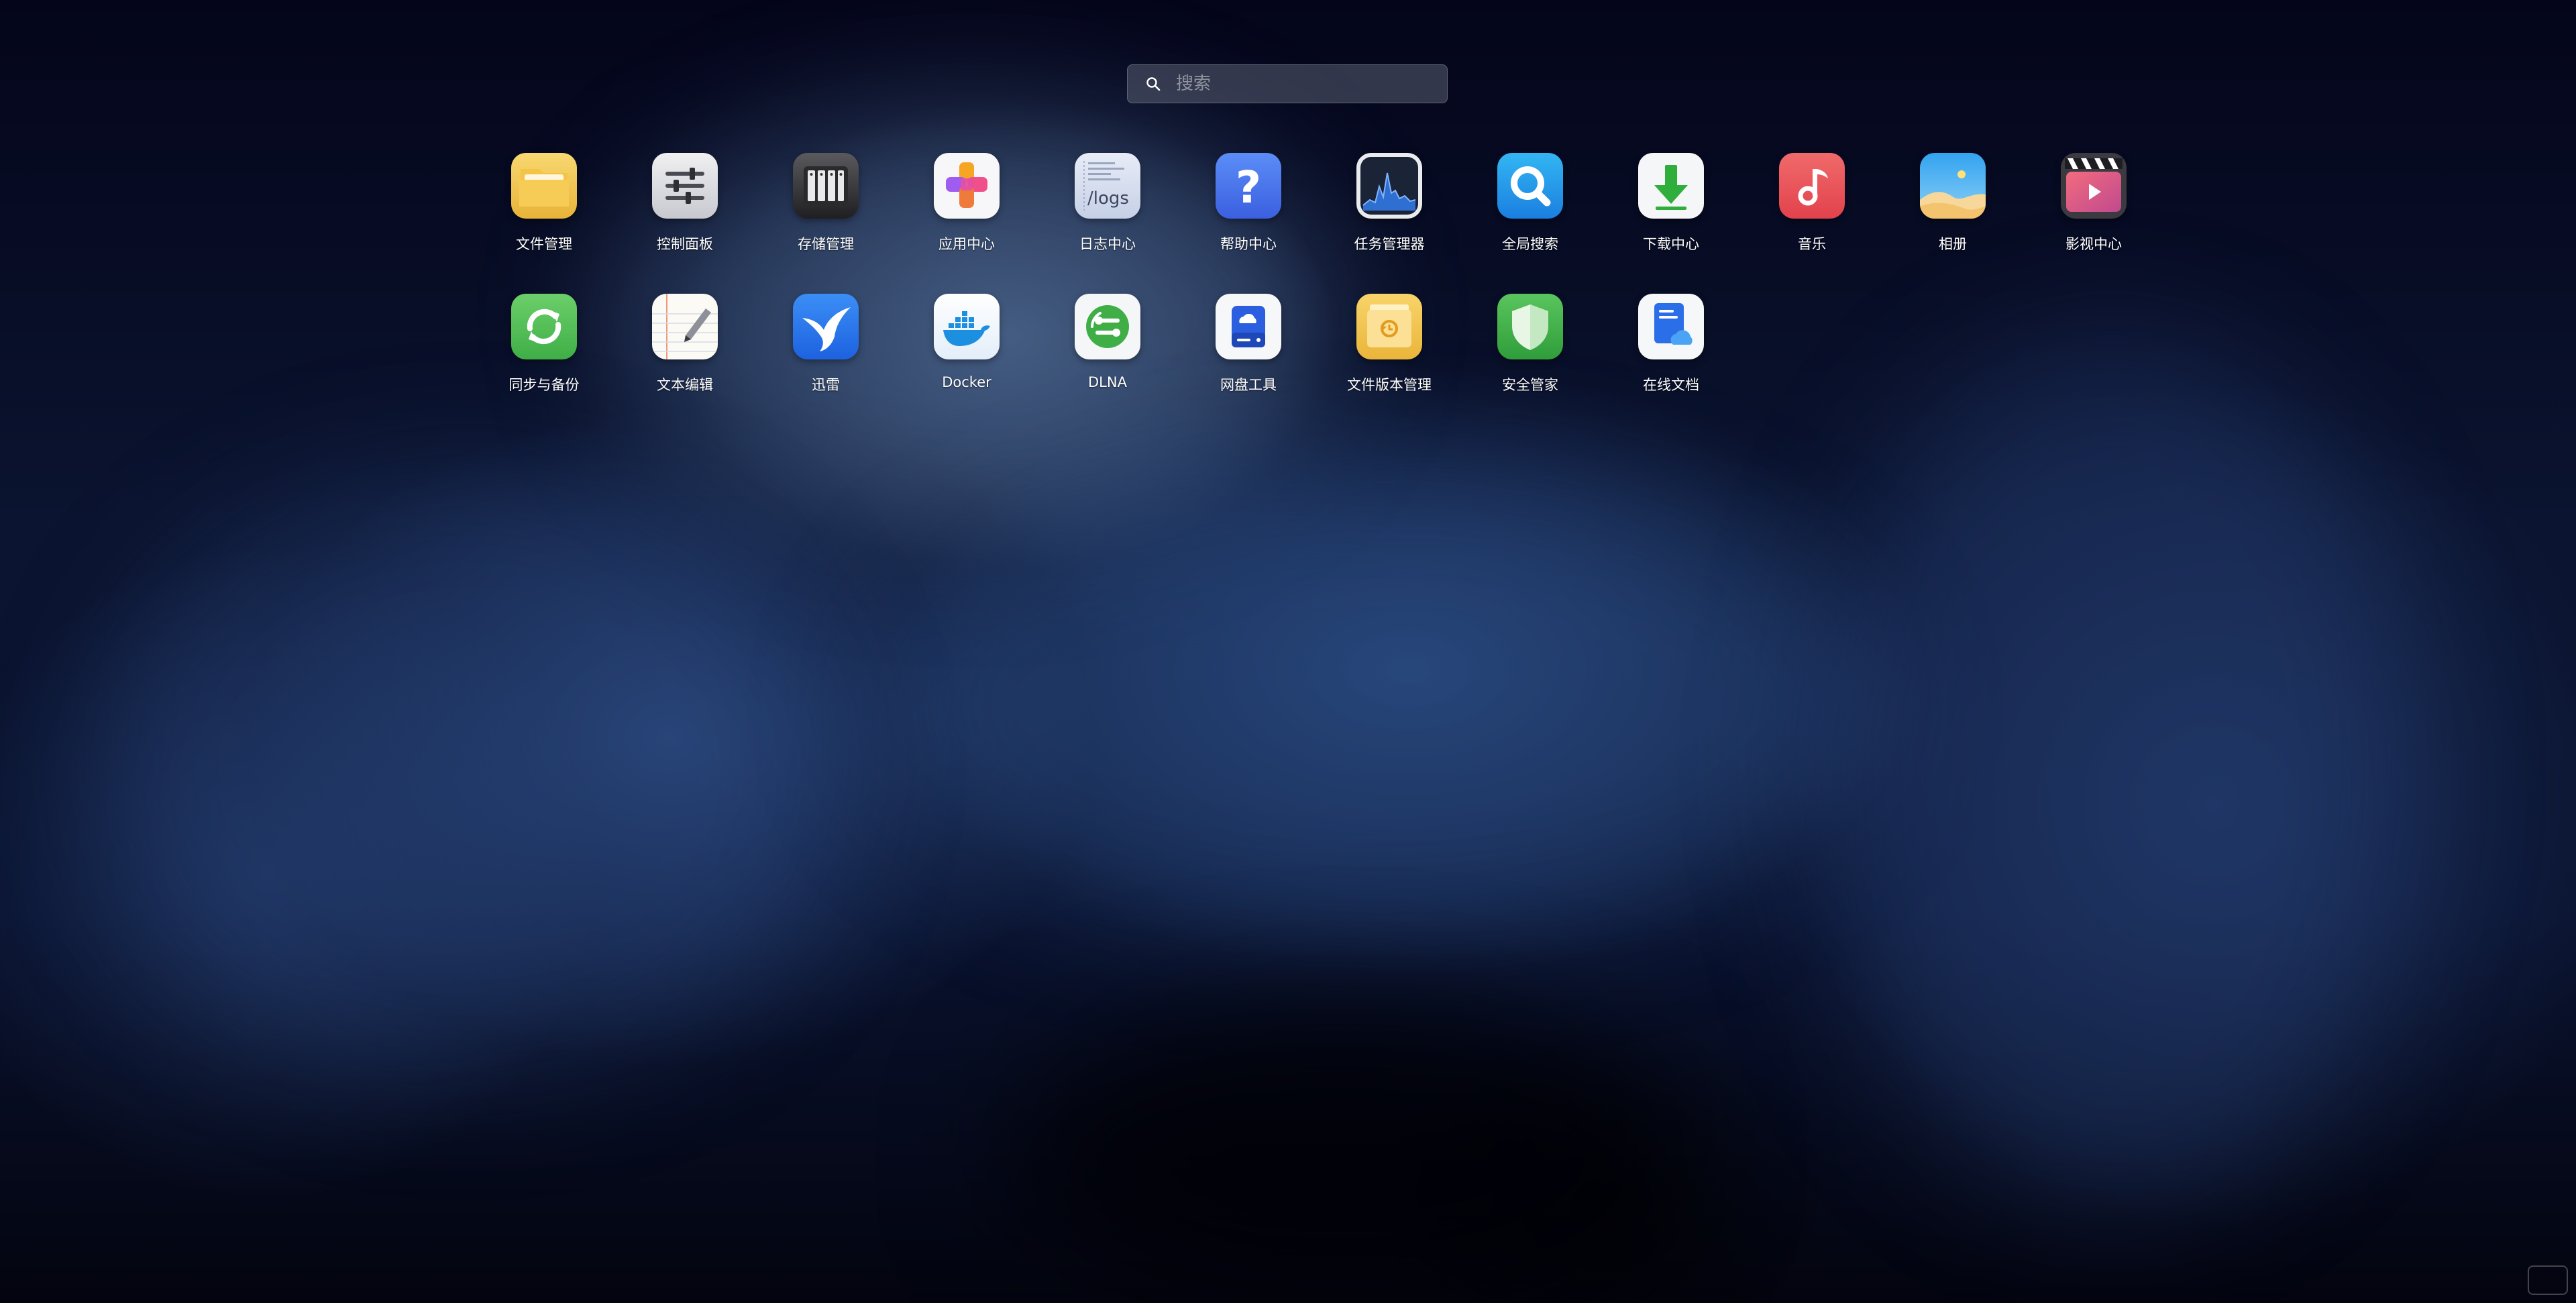 Image resolution: width=2576 pixels, height=1303 pixels. Describe the element at coordinates (1953, 186) in the screenshot. I see `photo-landscape-icon` at that location.